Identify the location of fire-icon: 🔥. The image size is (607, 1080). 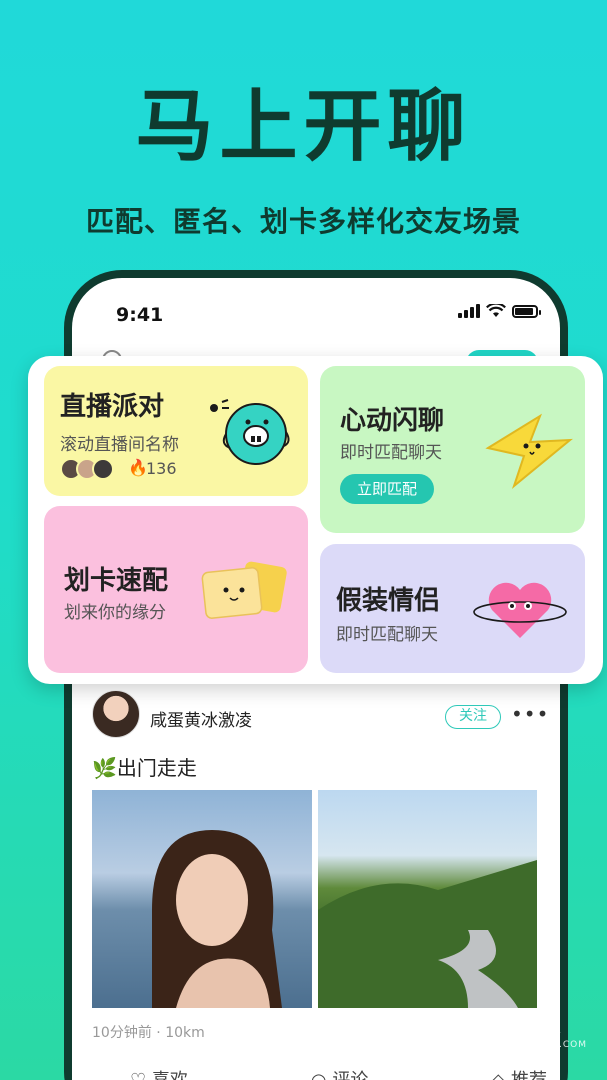
(138, 467).